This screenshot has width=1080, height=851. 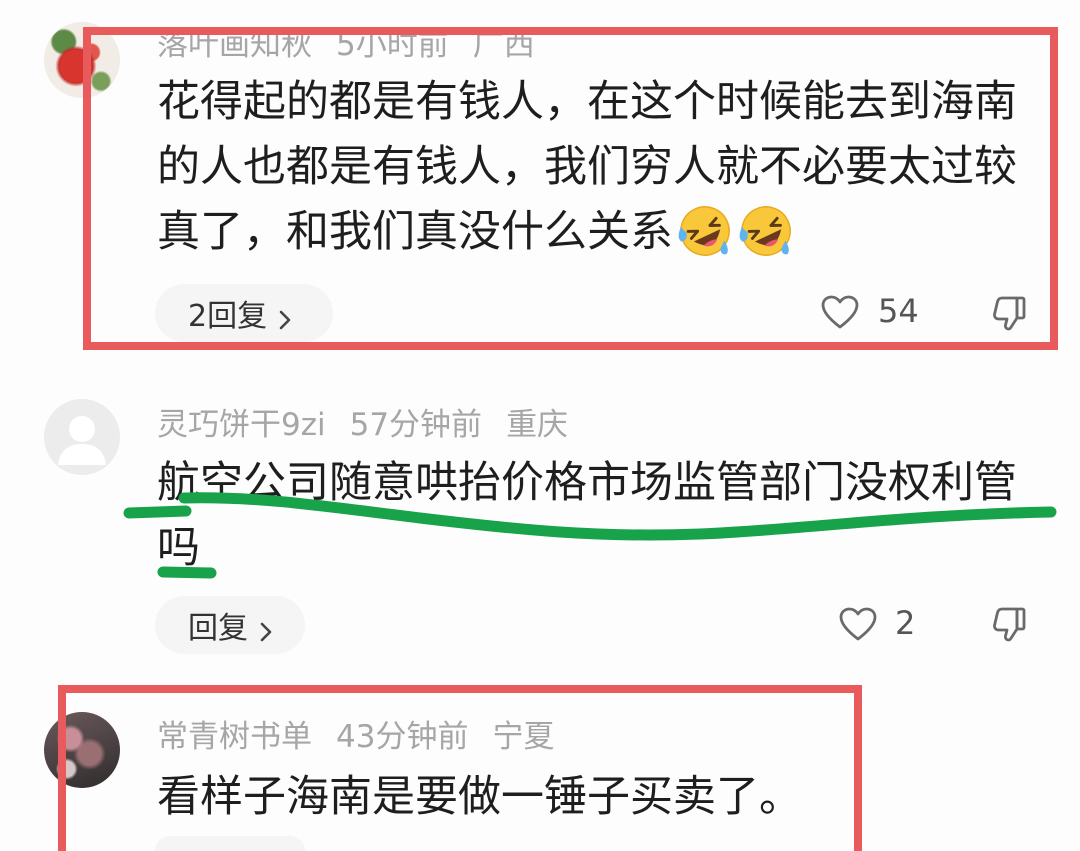 I want to click on comment-time: 57分钟前, so click(x=416, y=425).